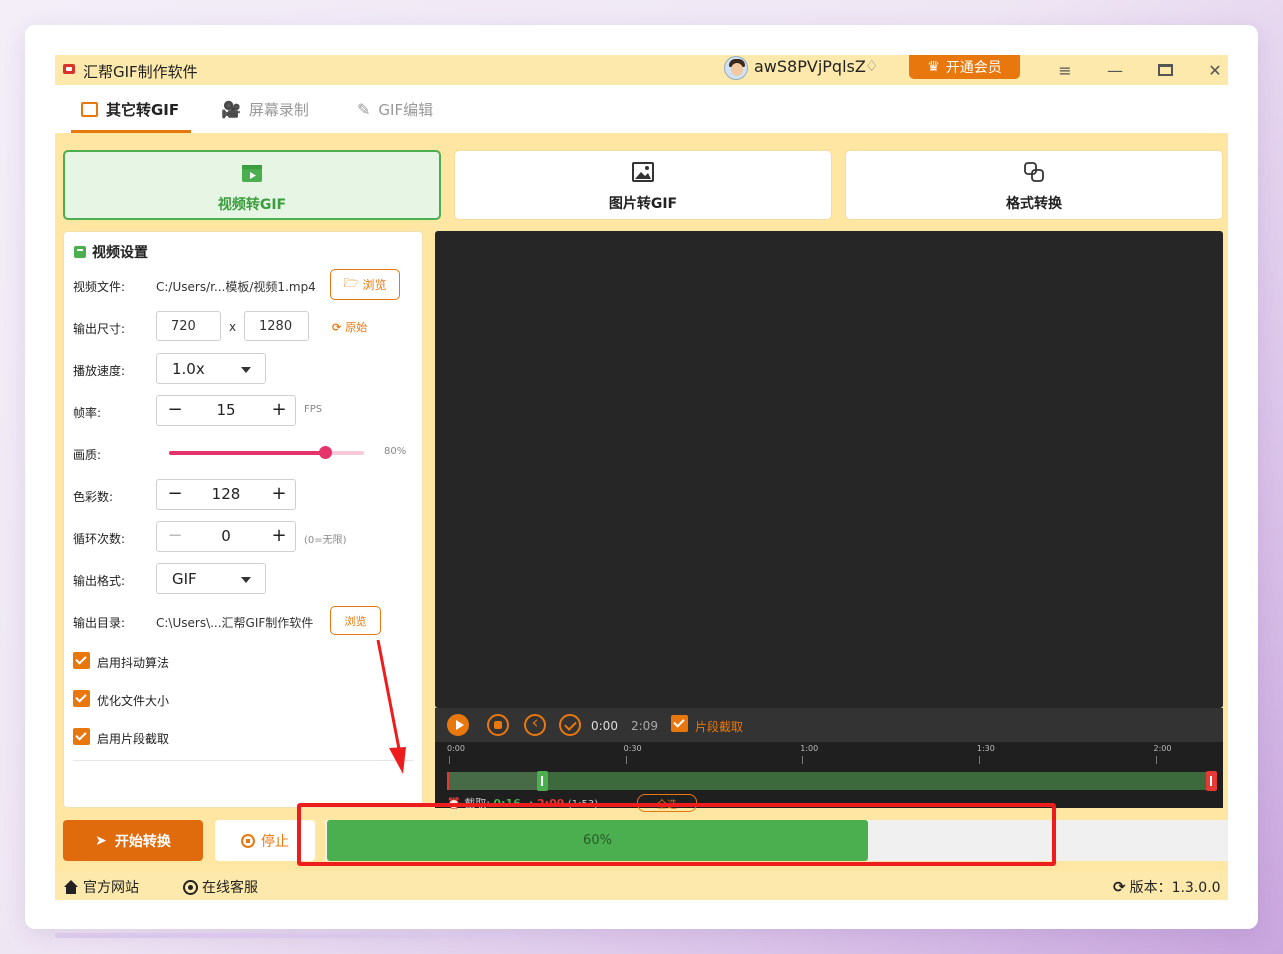  I want to click on close-icon: ✕, so click(1214, 70).